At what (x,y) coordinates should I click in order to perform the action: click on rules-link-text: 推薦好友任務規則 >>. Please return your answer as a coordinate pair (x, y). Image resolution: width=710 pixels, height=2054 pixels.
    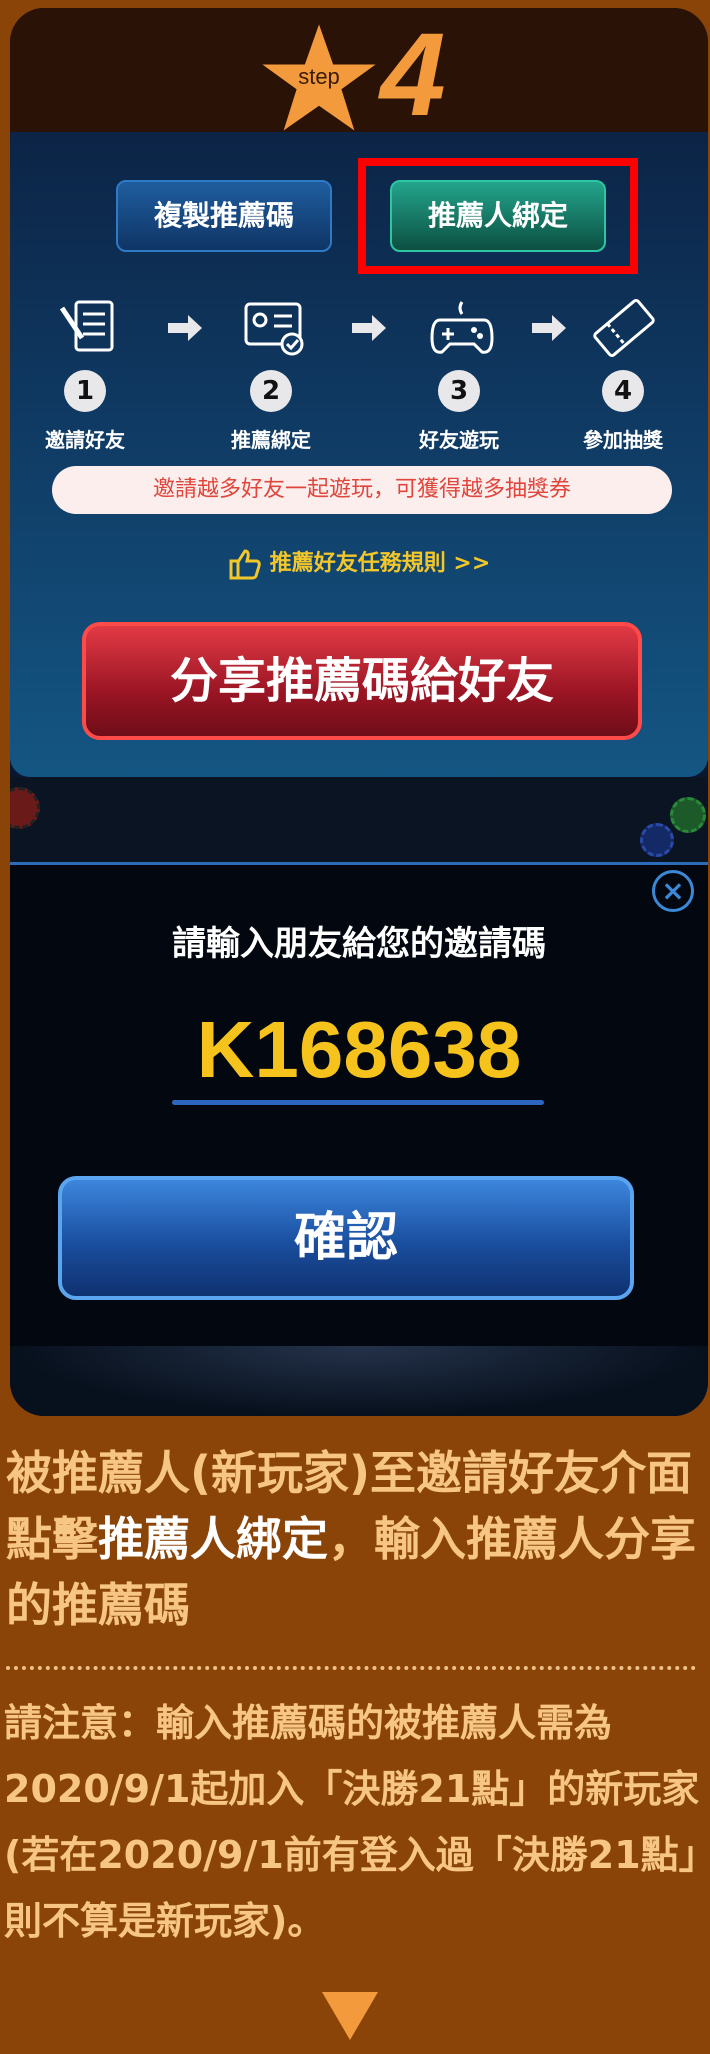
    Looking at the image, I should click on (380, 563).